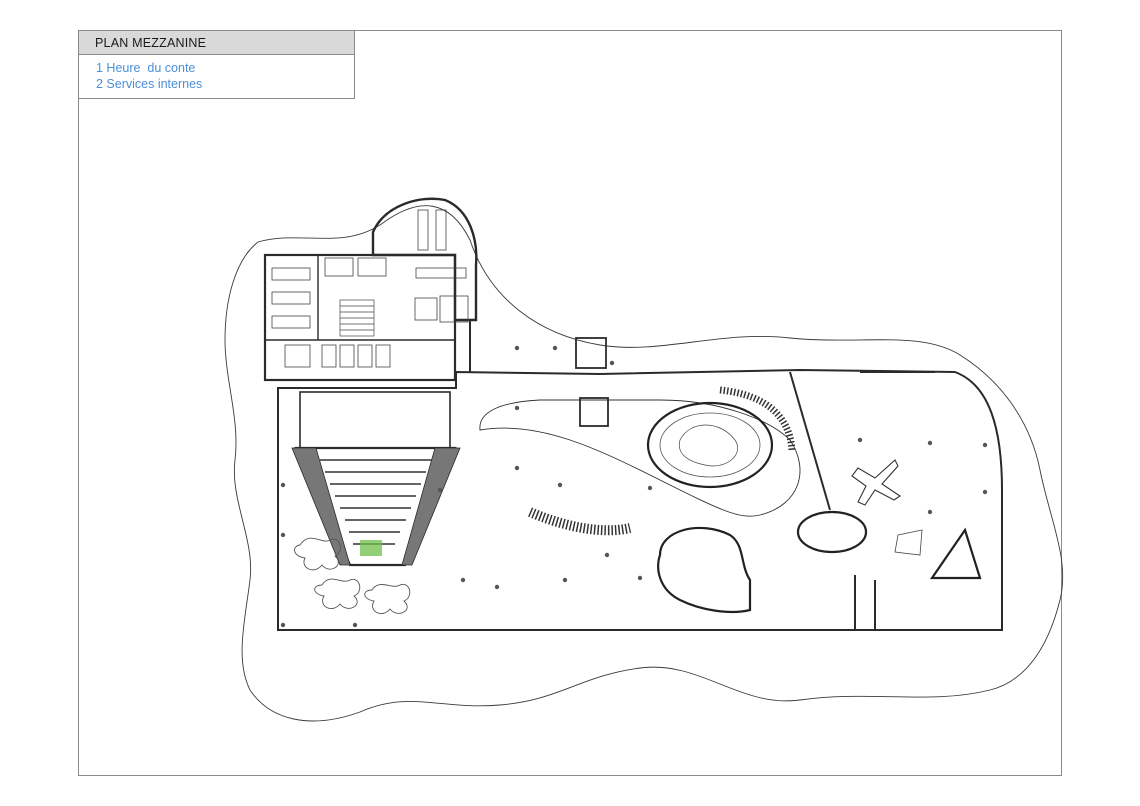 This screenshot has height=806, width=1140. Describe the element at coordinates (832, 532) in the screenshot. I see `lower-oval` at that location.